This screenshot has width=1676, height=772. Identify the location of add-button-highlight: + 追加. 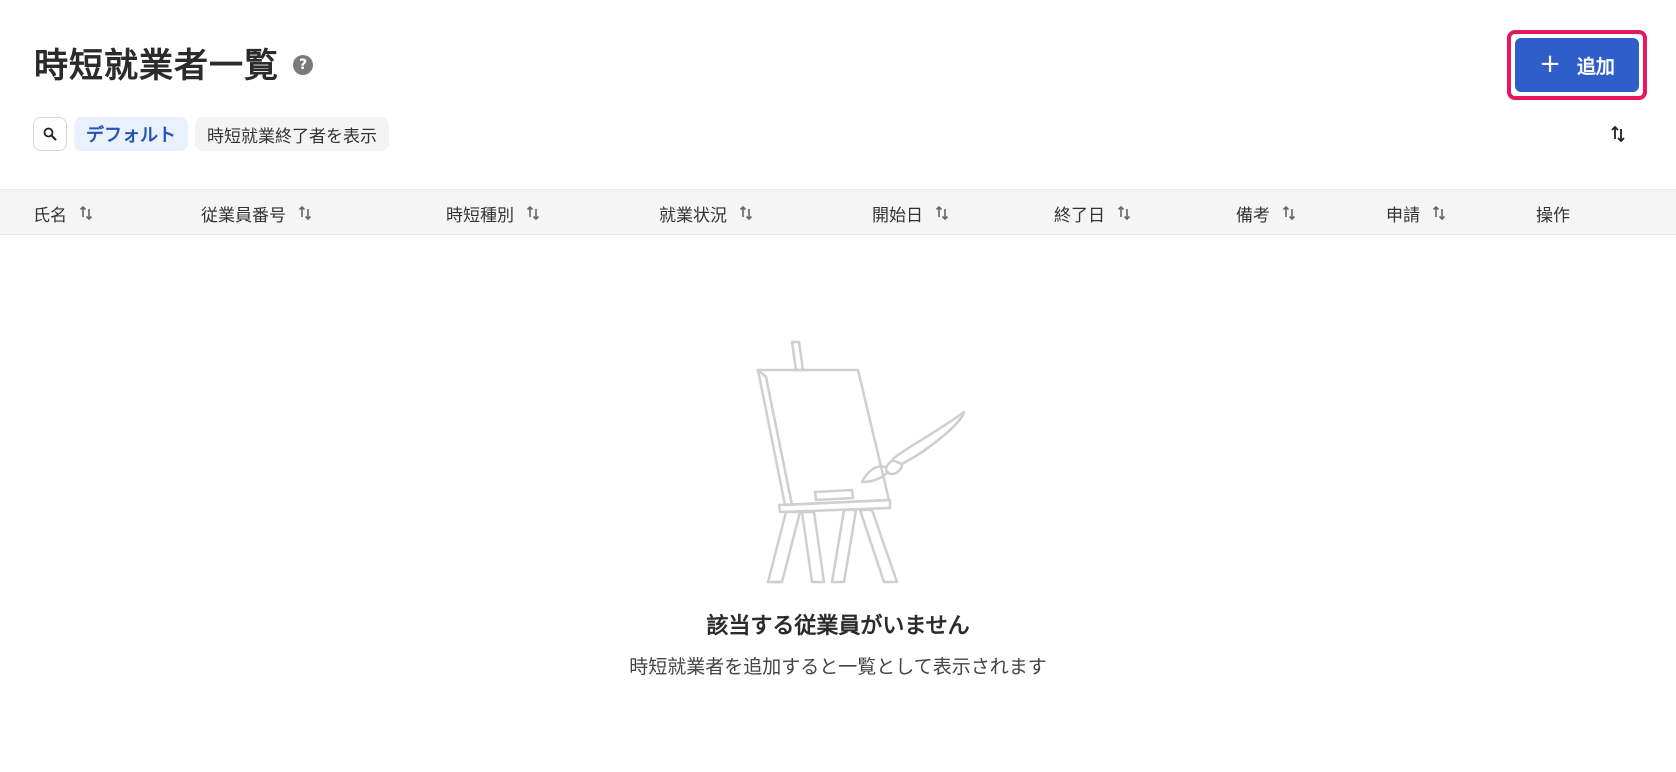
(1577, 65).